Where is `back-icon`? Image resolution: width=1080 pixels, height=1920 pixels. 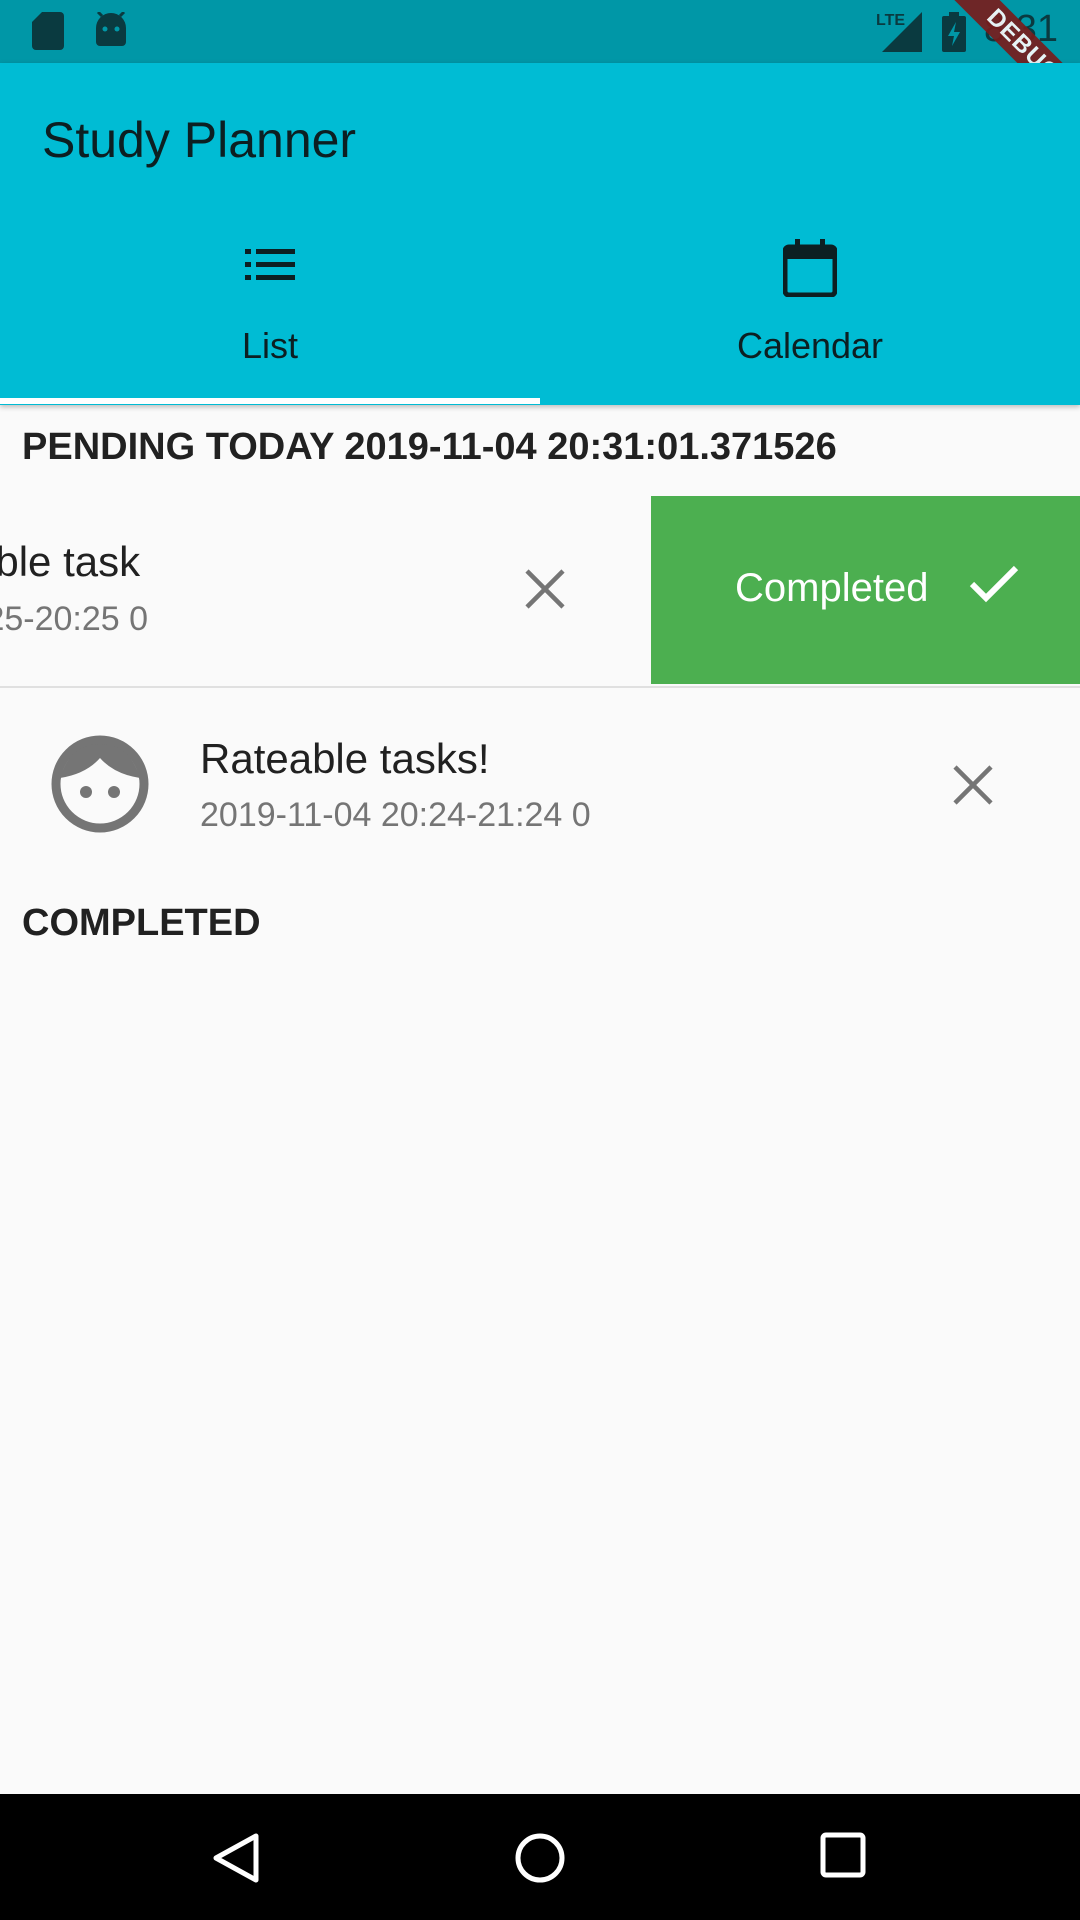 back-icon is located at coordinates (236, 1858).